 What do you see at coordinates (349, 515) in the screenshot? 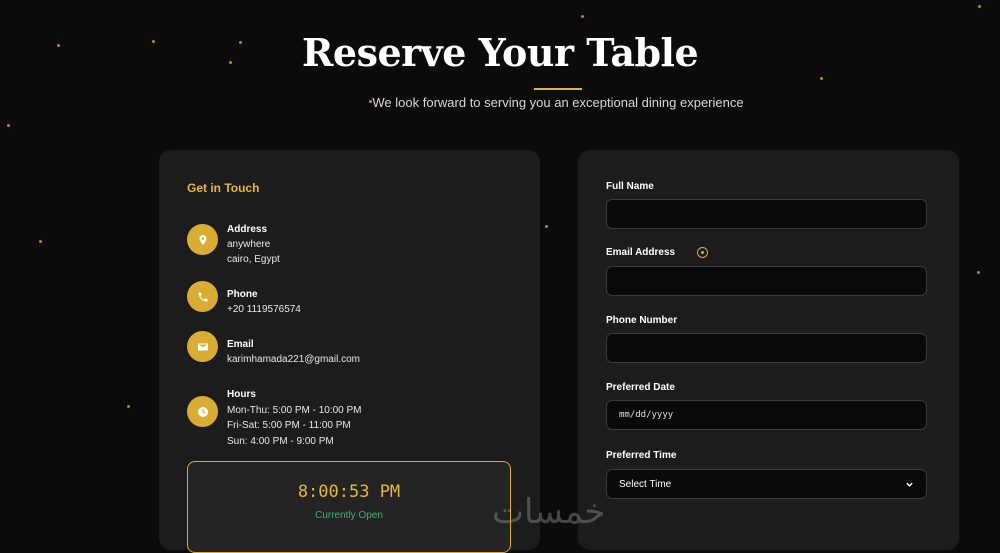
I see `open-status: Currently Open` at bounding box center [349, 515].